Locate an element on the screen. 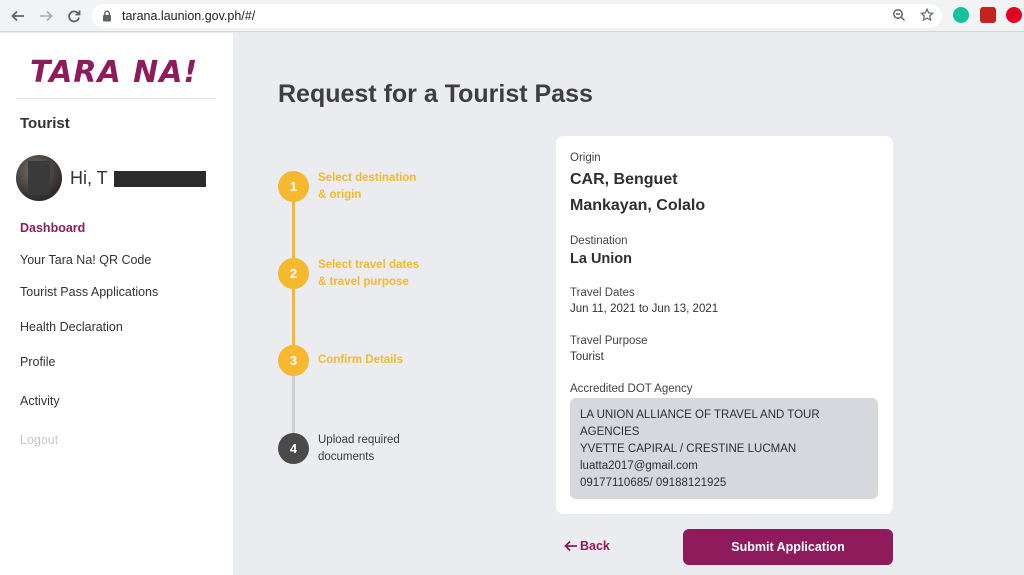 Image resolution: width=1024 pixels, height=575 pixels. browser-toolbar: tarana.launion.gov.ph/#/ is located at coordinates (512, 16).